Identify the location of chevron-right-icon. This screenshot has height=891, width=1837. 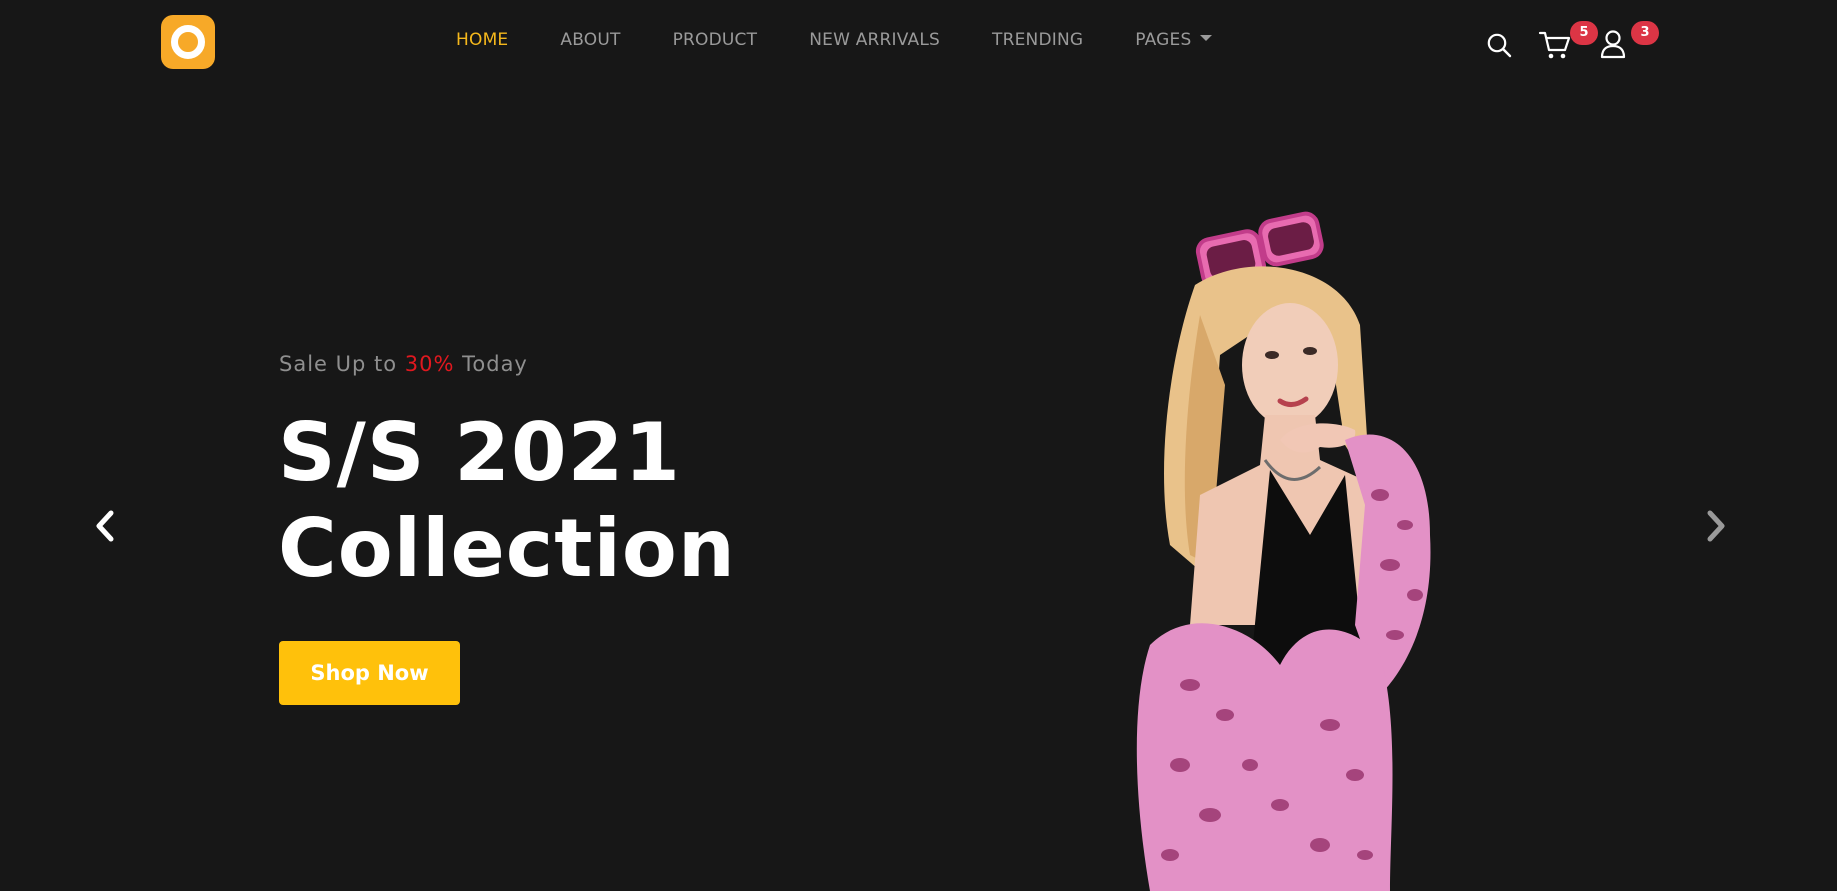
(1715, 526).